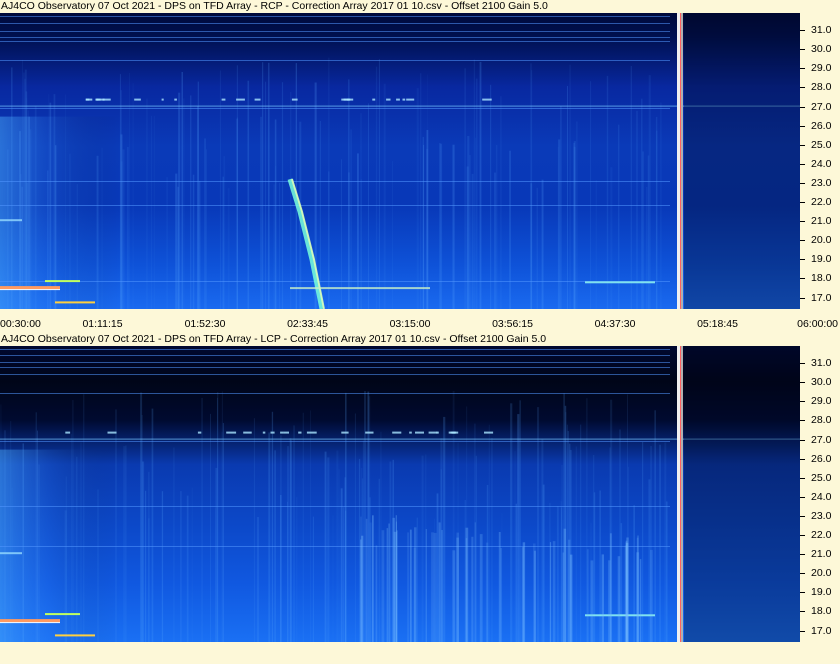  Describe the element at coordinates (410, 324) in the screenshot. I see `x-tick-label: 03:15:00` at that location.